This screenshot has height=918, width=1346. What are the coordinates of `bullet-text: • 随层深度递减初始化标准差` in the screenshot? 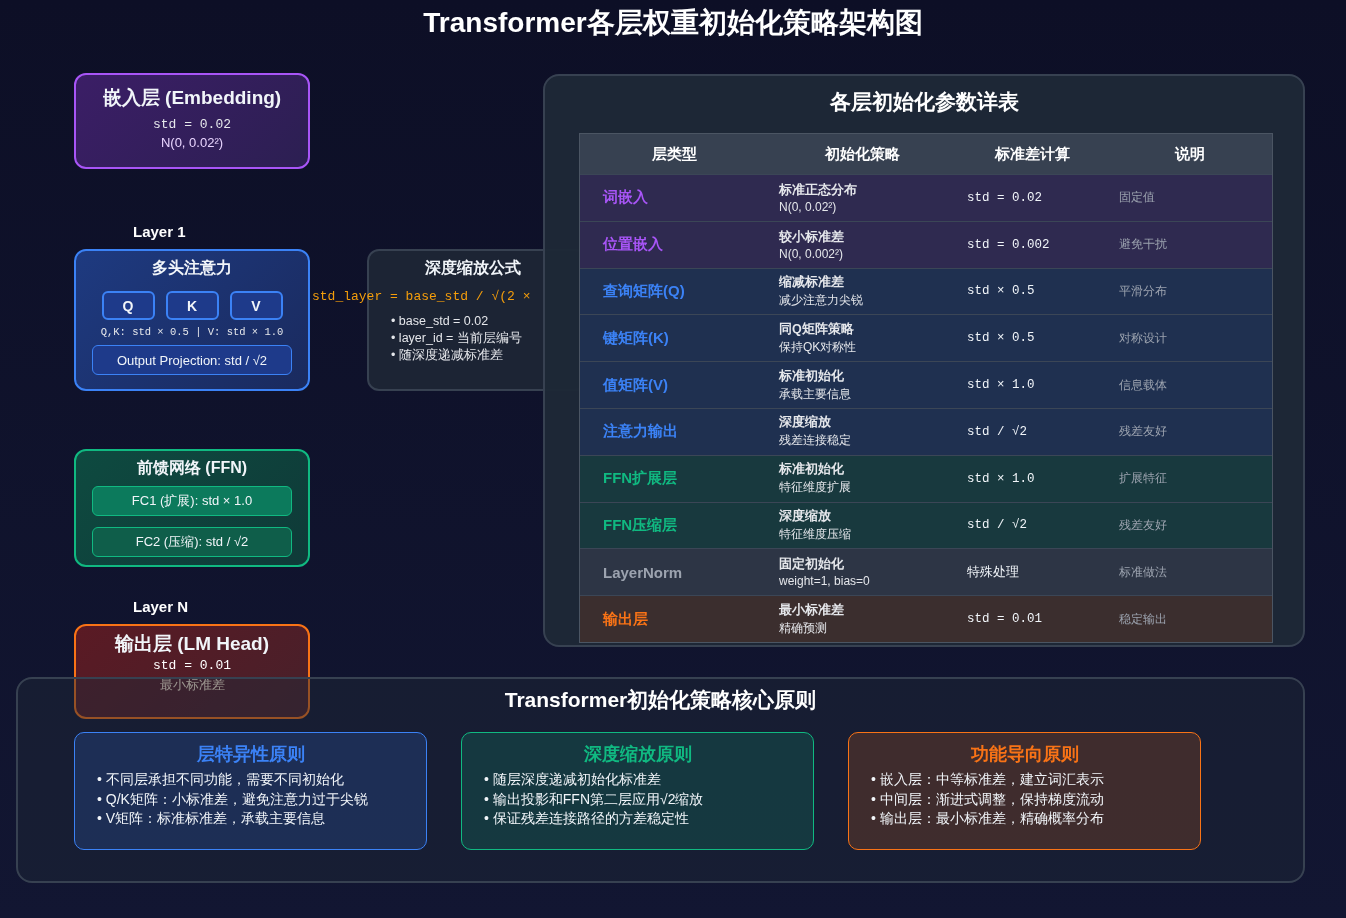 It's located at (573, 779).